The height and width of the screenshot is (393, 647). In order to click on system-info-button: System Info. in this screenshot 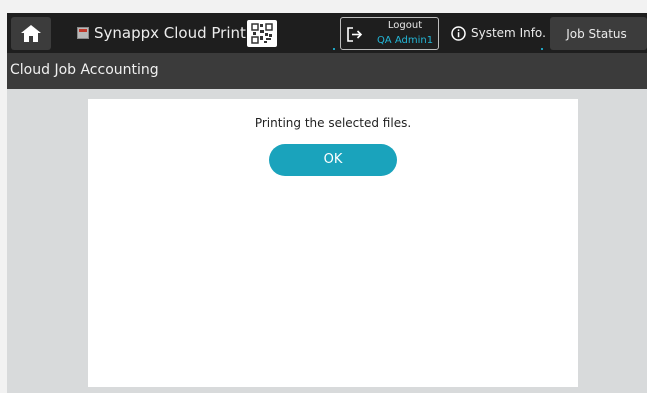, I will do `click(497, 33)`.